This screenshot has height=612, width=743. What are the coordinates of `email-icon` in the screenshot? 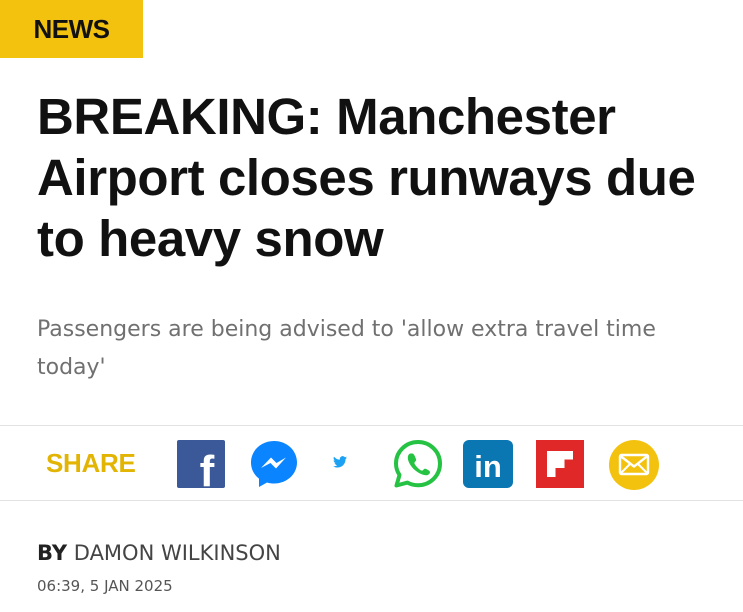 It's located at (634, 465).